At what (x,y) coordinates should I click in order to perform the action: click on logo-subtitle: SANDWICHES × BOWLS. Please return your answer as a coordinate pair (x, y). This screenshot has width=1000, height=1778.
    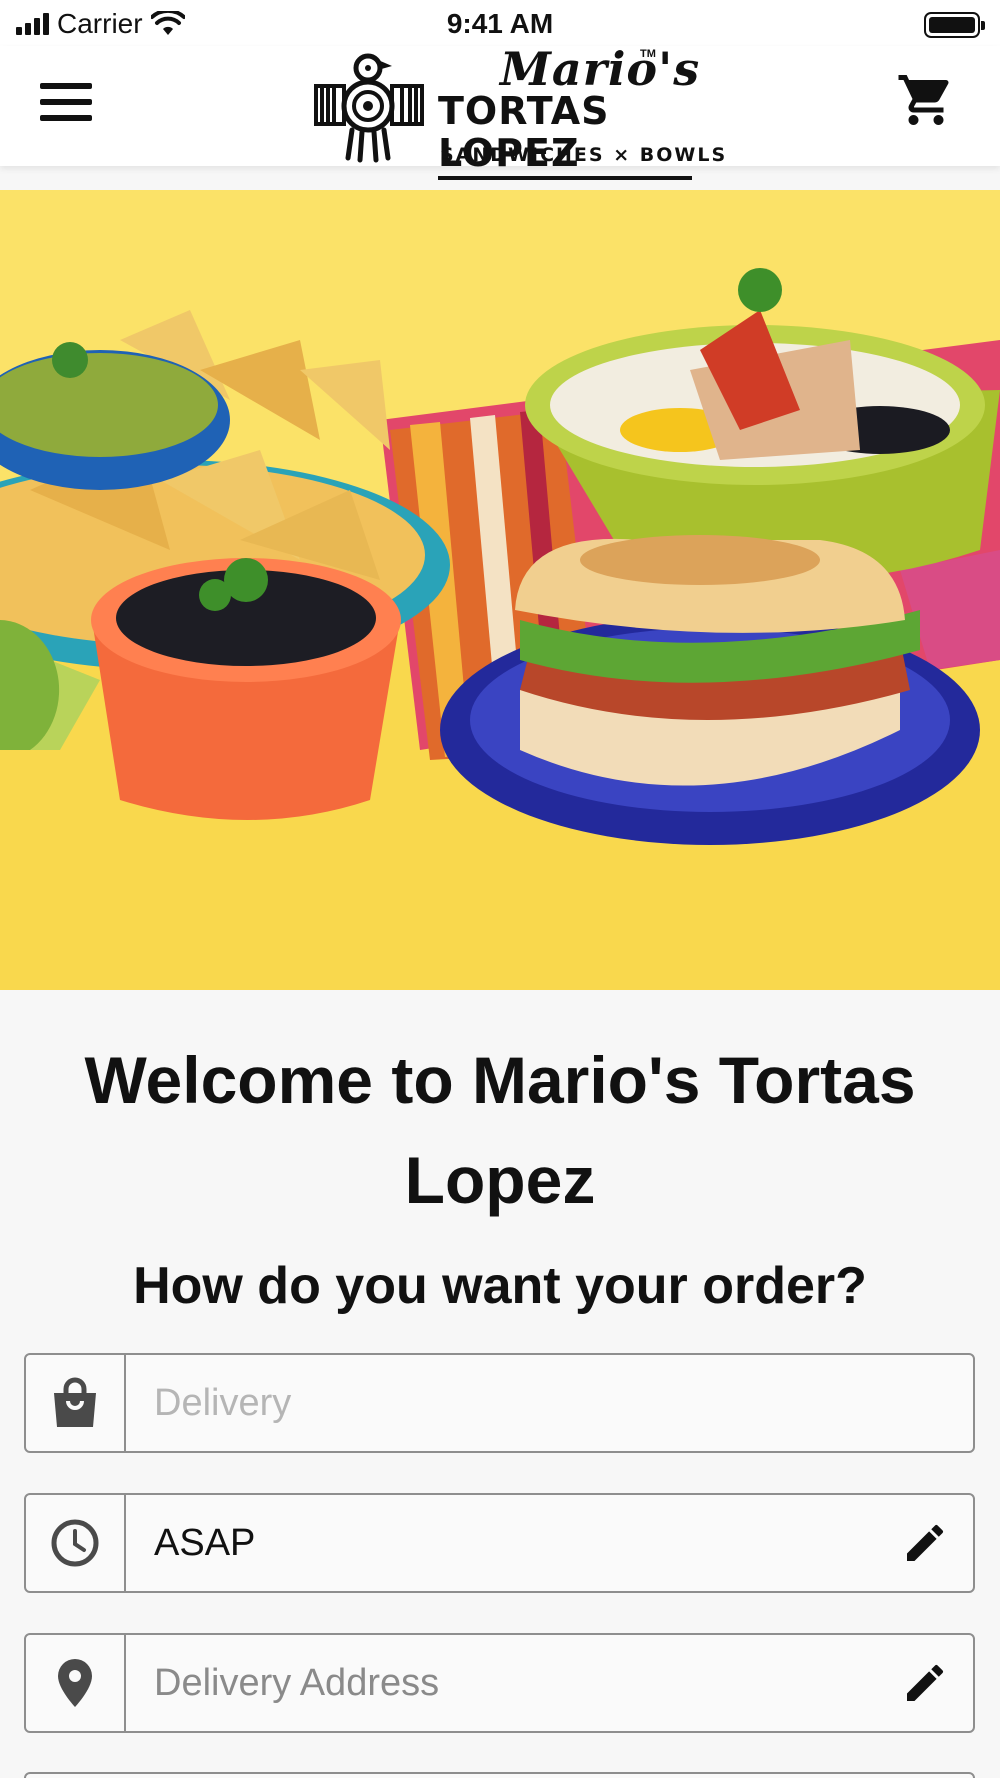
    Looking at the image, I should click on (584, 155).